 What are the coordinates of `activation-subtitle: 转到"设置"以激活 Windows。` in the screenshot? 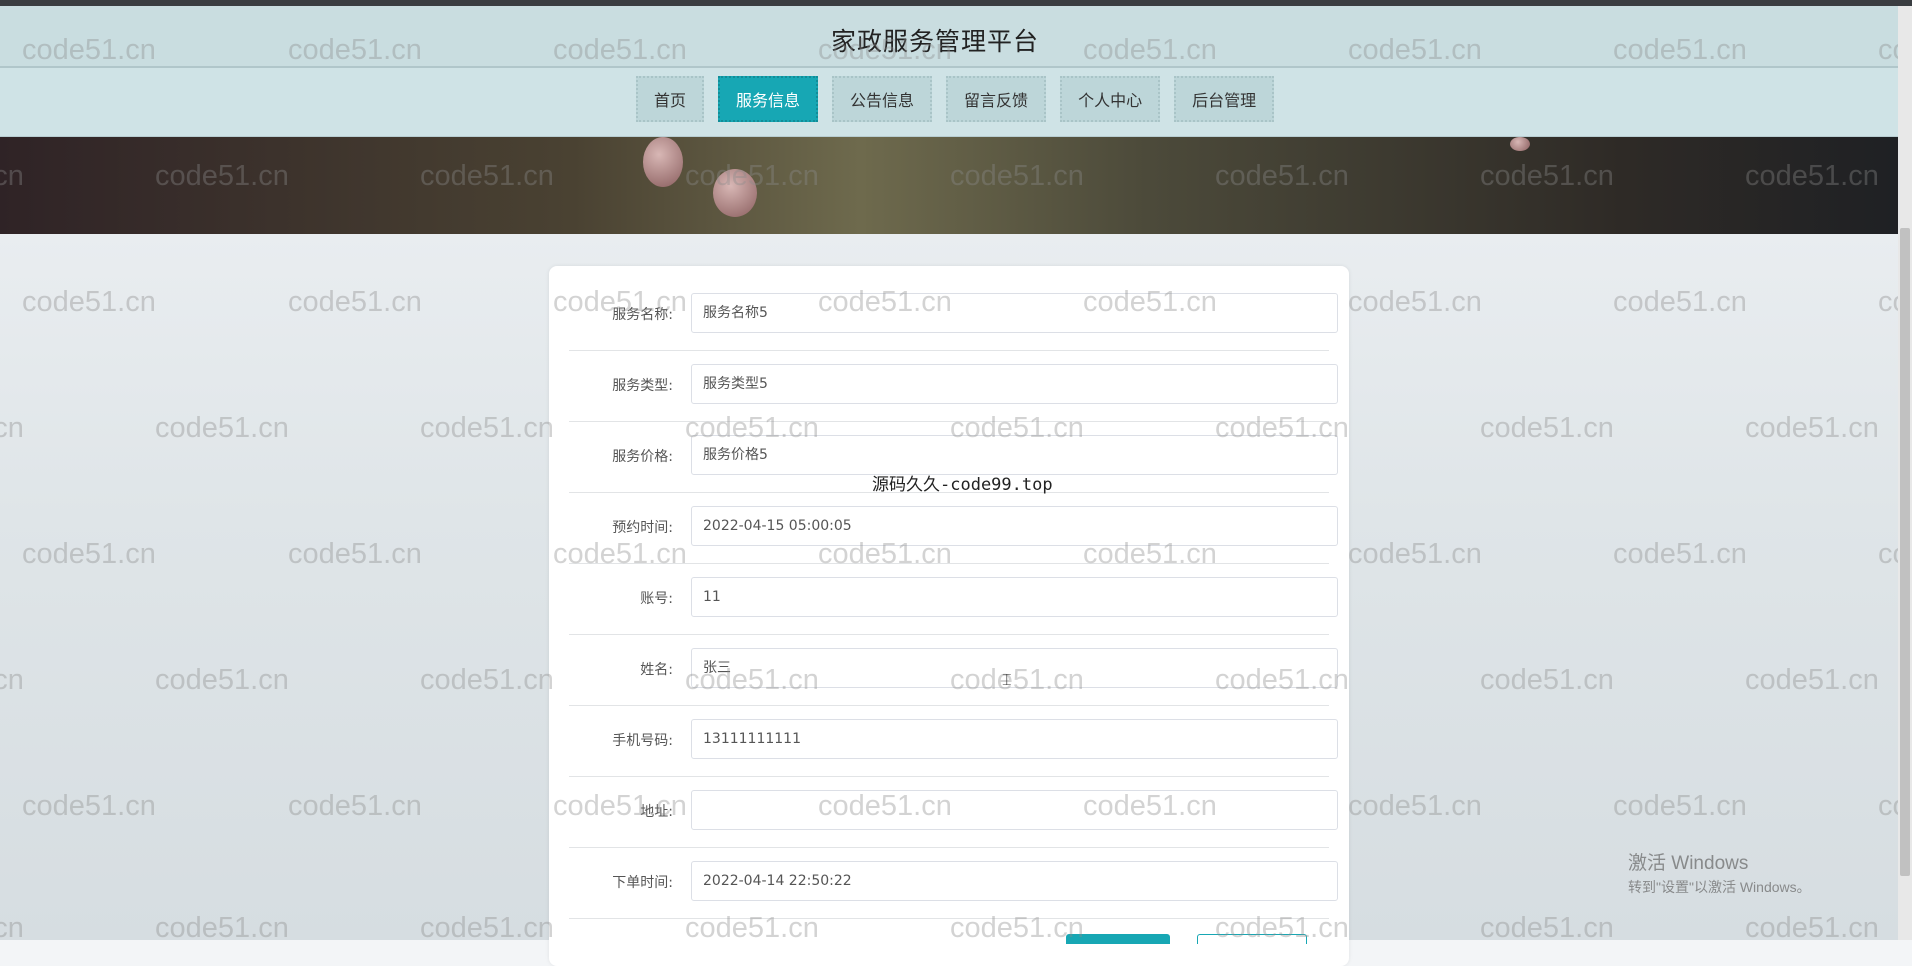 It's located at (1719, 887).